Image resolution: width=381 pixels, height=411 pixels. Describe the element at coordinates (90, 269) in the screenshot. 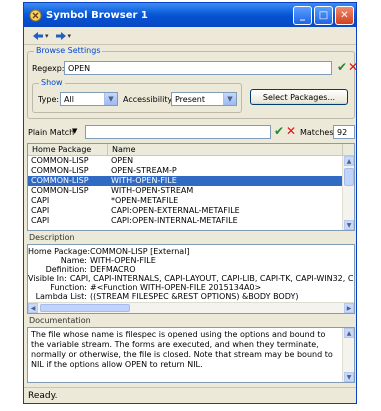

I see `description-line: Definition: DEFMACRO` at that location.